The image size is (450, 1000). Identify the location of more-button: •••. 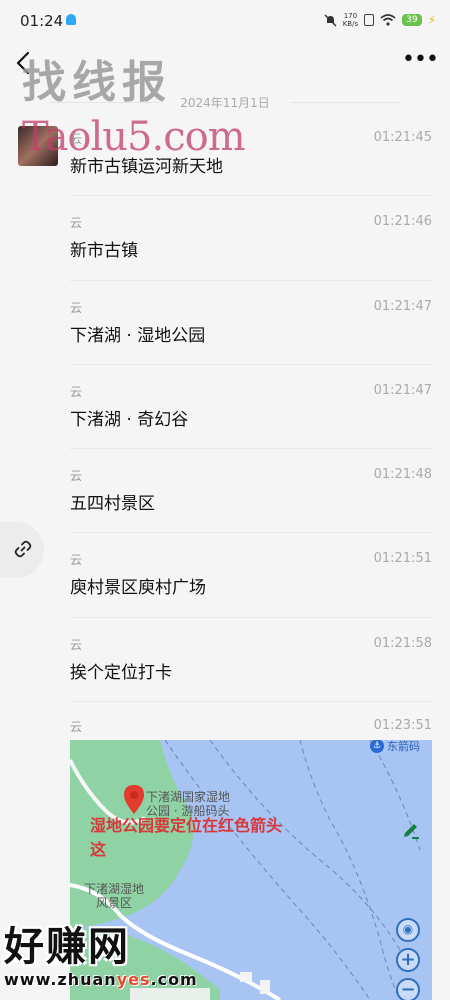
(420, 63).